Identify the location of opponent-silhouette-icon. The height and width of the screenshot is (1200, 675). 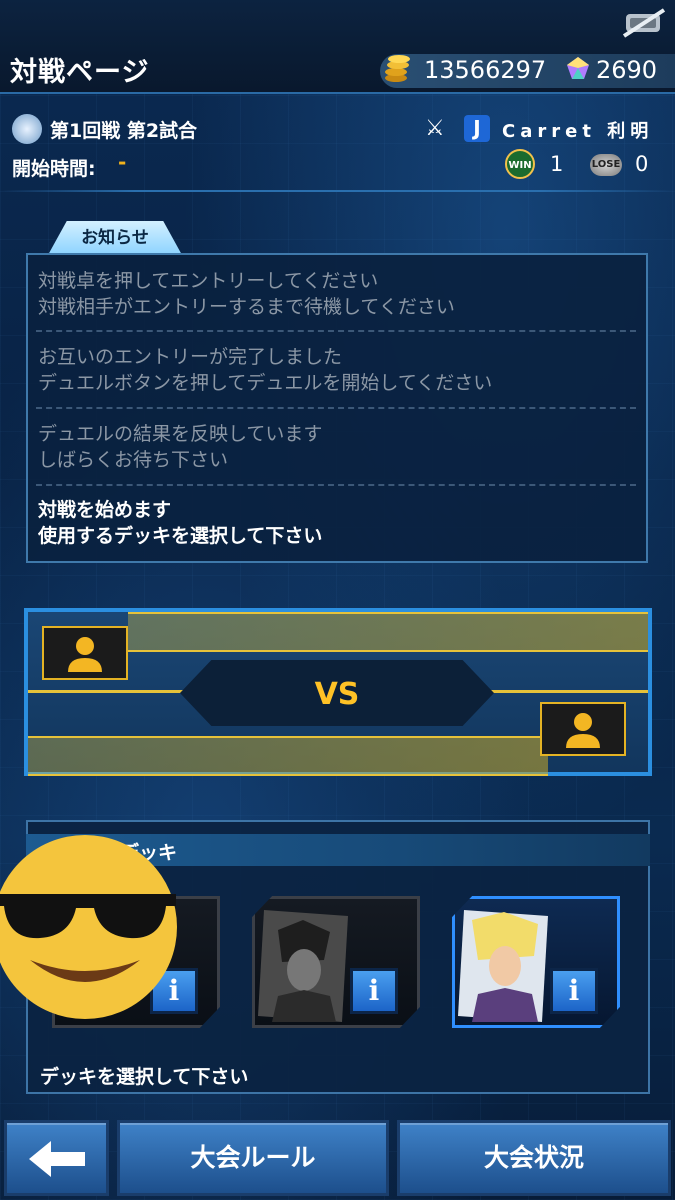
(583, 730).